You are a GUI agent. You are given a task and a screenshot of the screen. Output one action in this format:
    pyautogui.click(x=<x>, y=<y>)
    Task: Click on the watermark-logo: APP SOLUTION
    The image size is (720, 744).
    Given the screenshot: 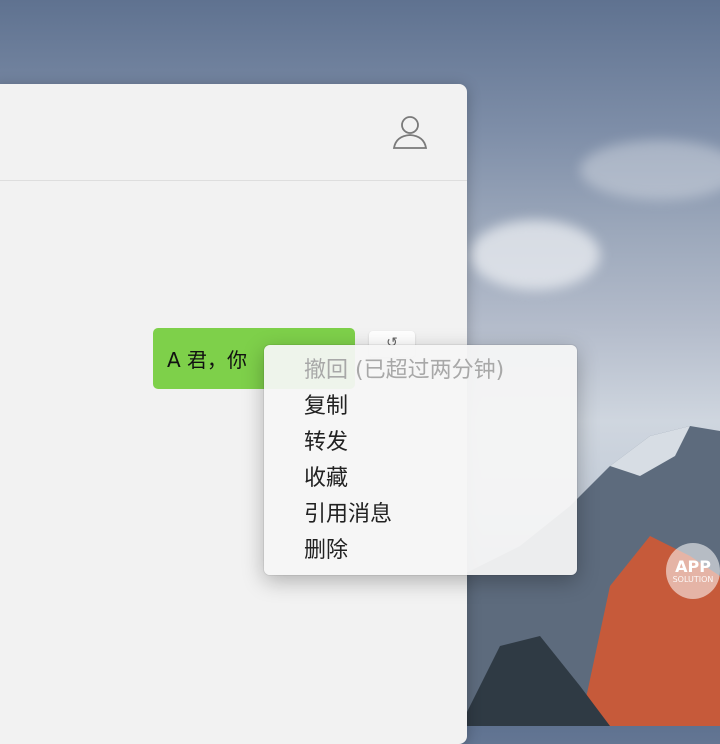 What is the action you would take?
    pyautogui.click(x=693, y=571)
    